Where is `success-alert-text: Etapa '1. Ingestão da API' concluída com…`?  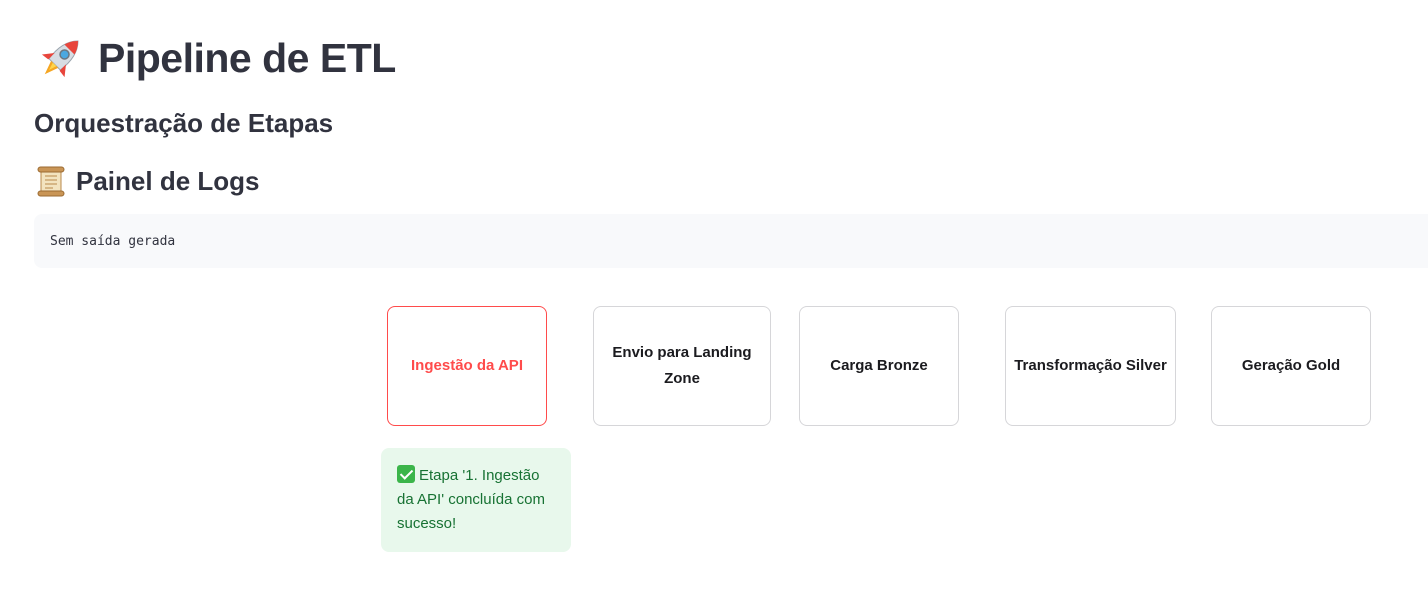 success-alert-text: Etapa '1. Ingestão da API' concluída com… is located at coordinates (471, 499).